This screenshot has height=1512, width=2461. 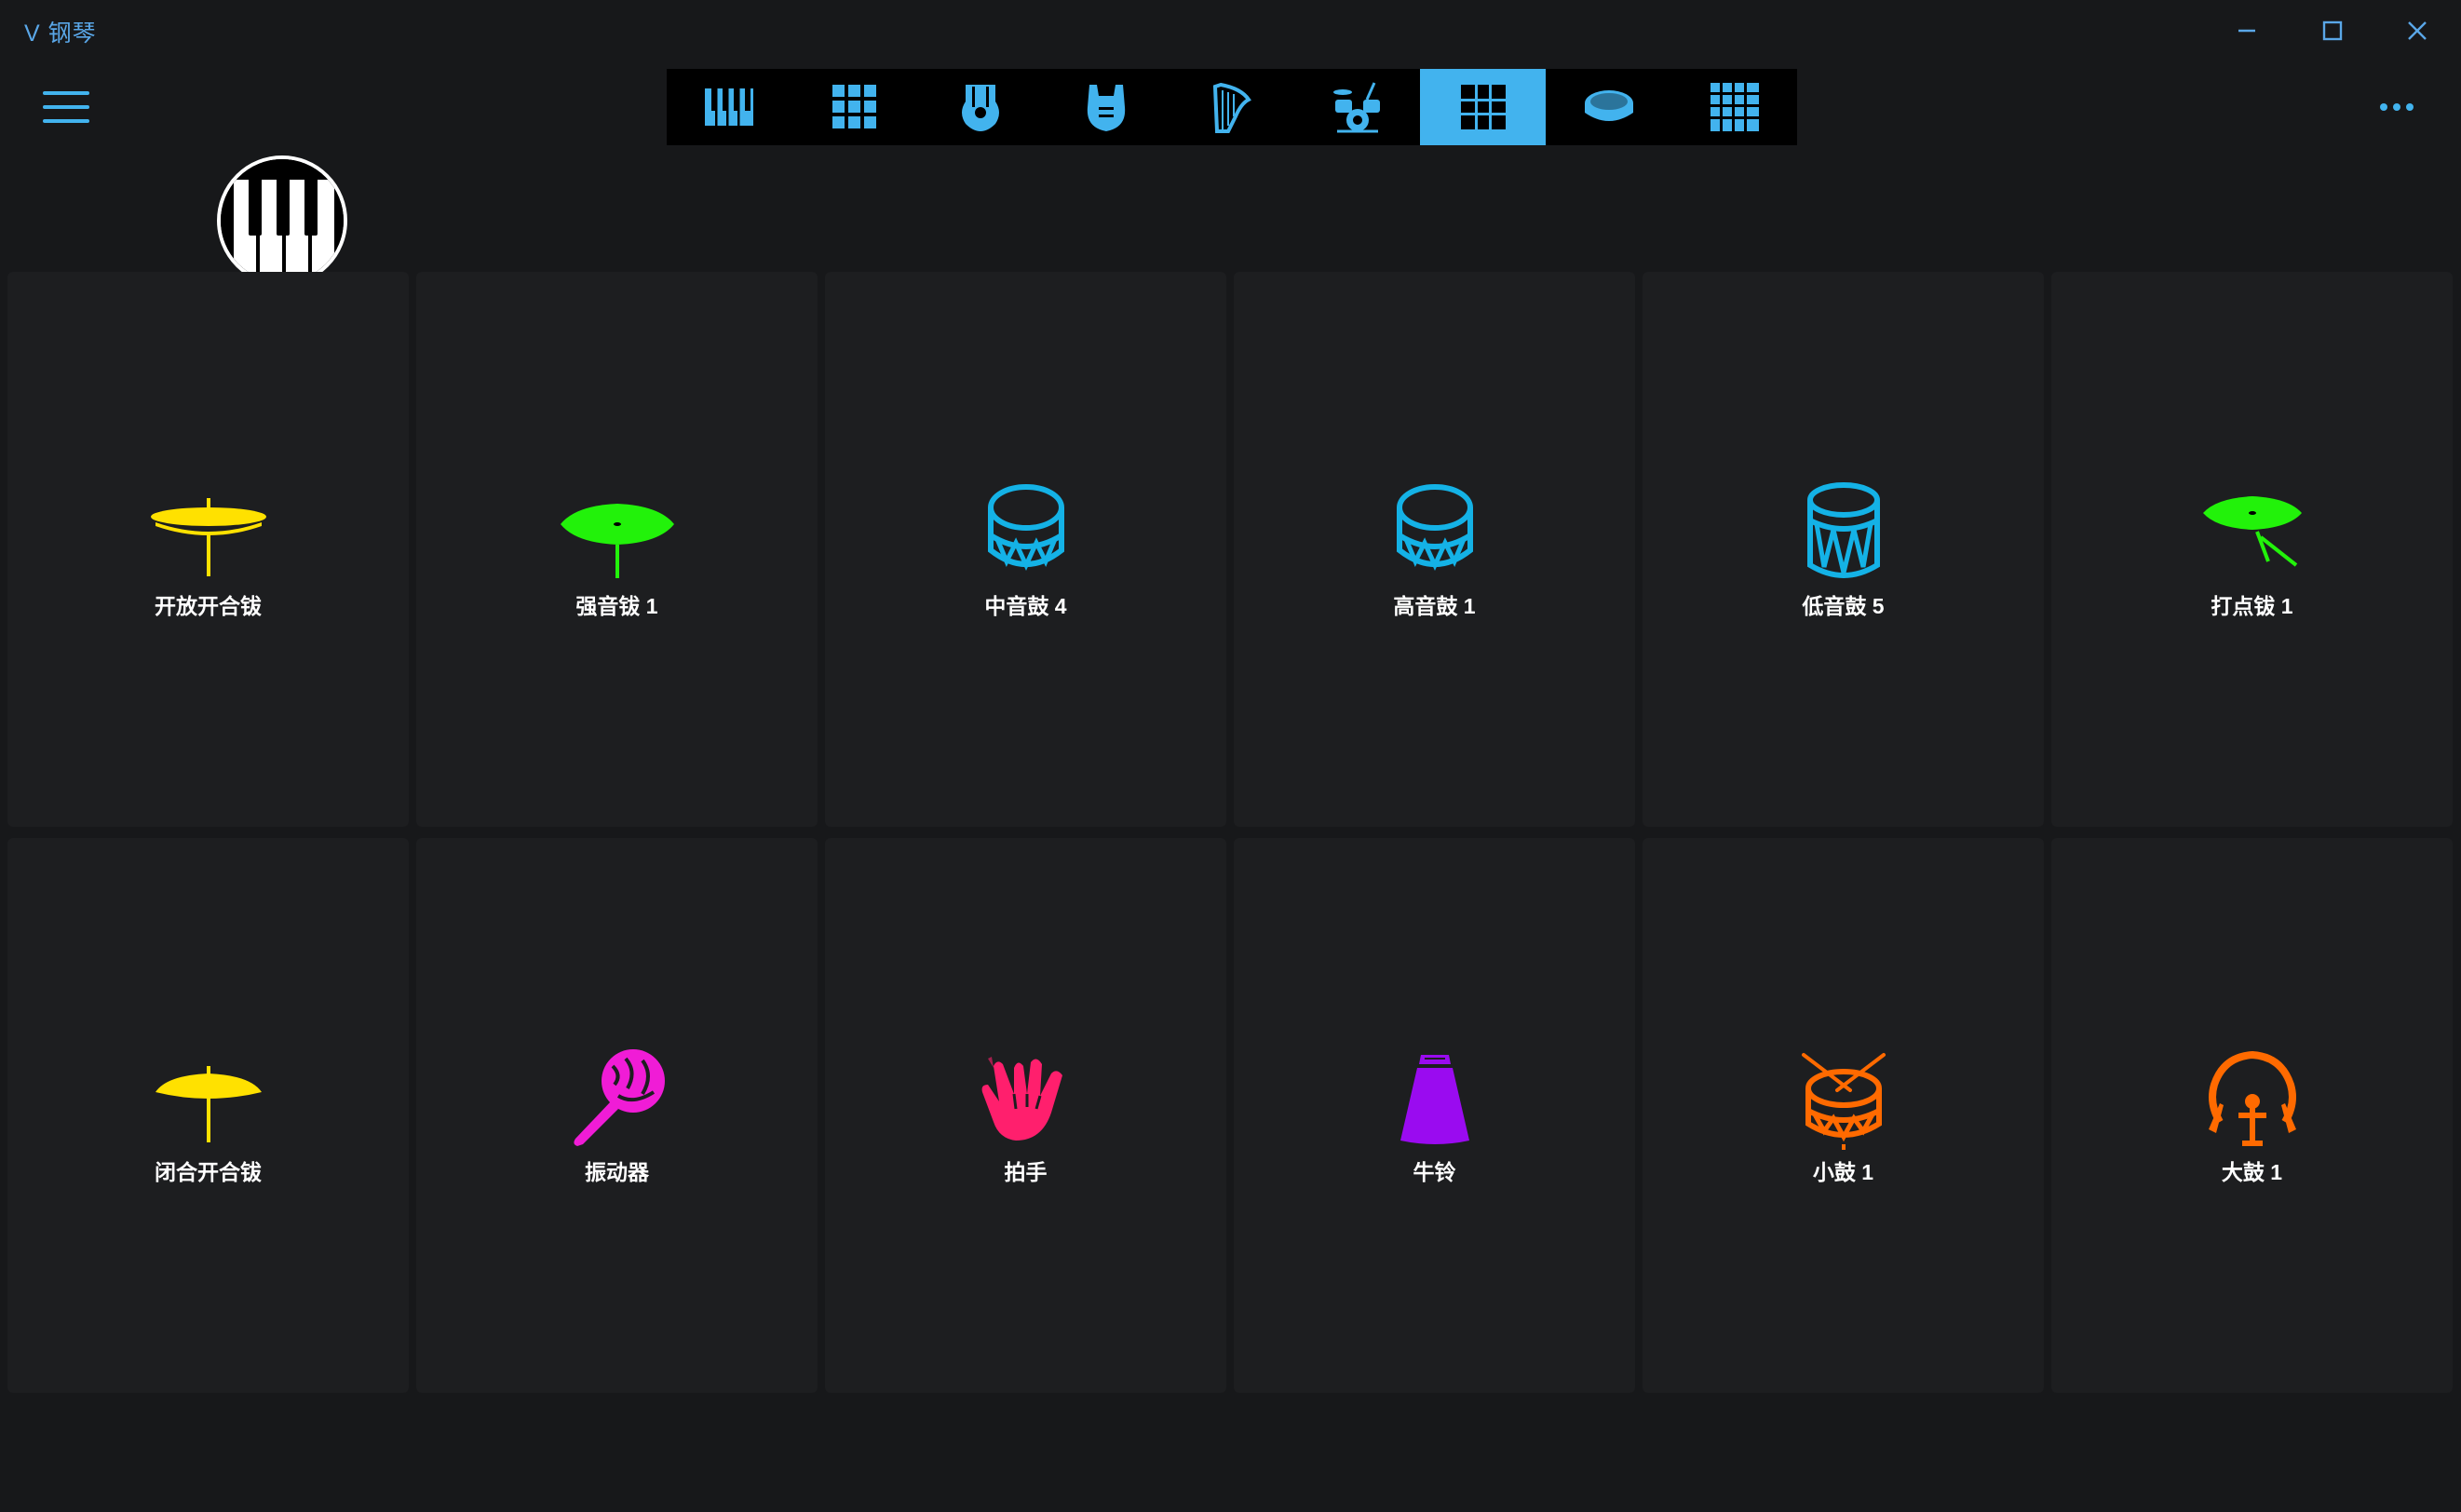 I want to click on pad-hihat-open: 开放开合钹, so click(x=208, y=550).